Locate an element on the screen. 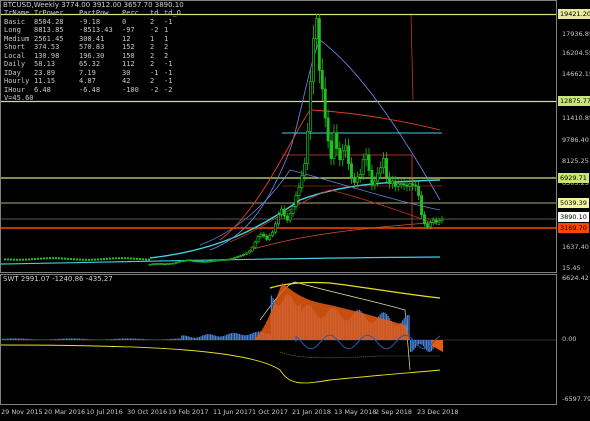 This screenshot has width=590, height=421. volume-readout: V=45.60 is located at coordinates (19, 98).